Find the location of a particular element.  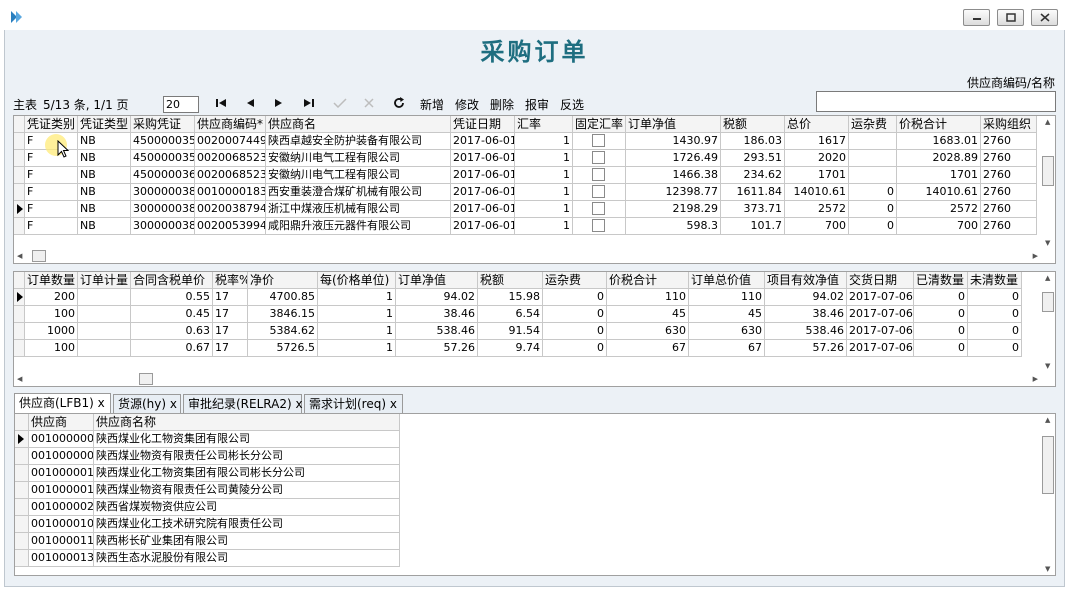

table-cell: 0010000014 is located at coordinates (61, 490).